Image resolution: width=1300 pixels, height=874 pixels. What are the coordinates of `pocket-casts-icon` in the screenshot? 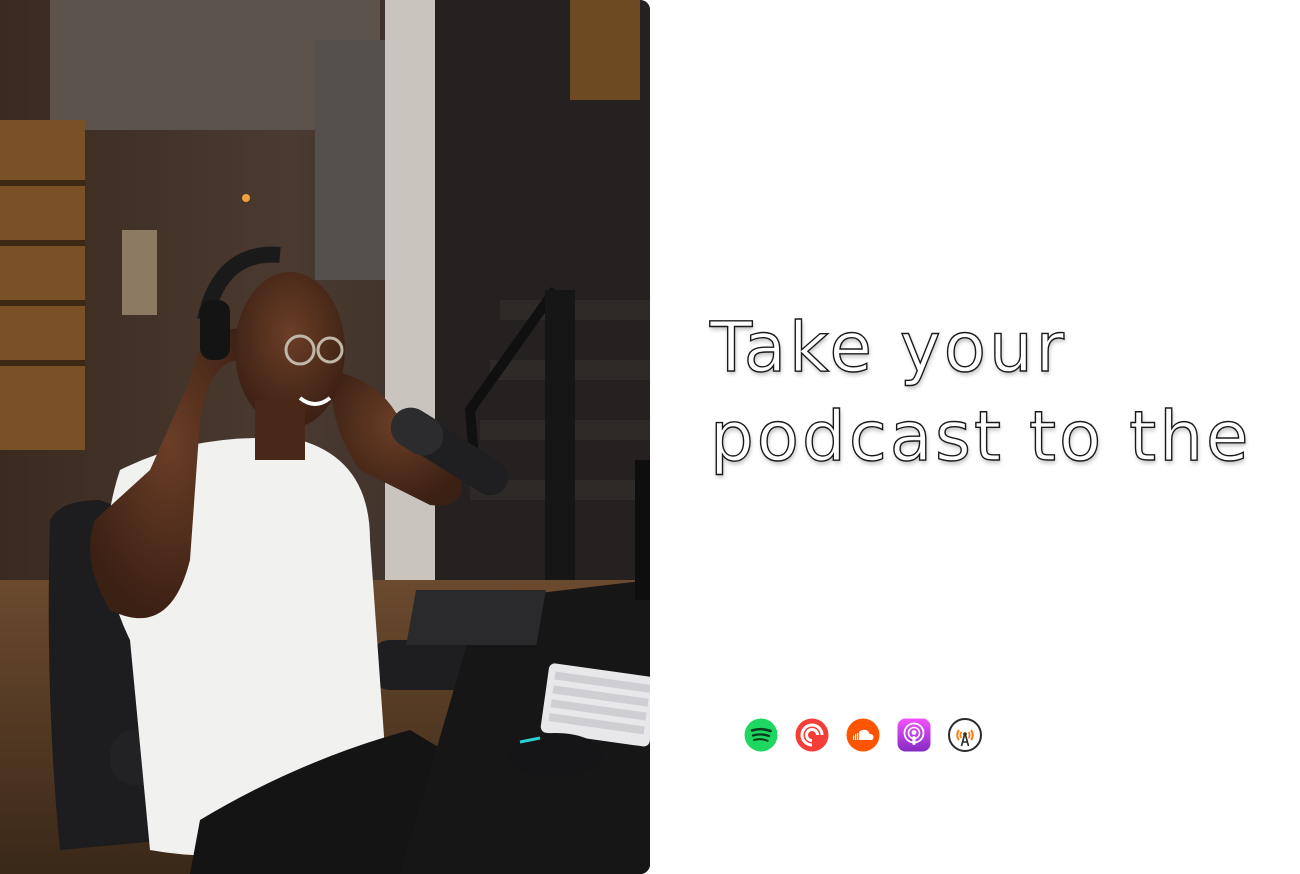 It's located at (812, 735).